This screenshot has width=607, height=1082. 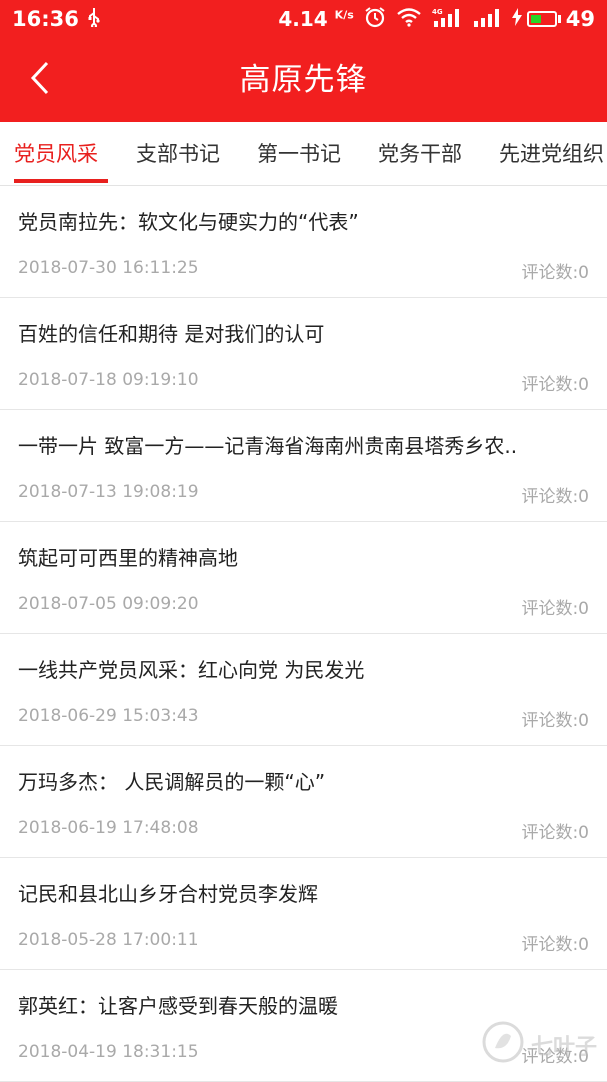 I want to click on network-speed: 4.14 K/s, so click(x=316, y=19).